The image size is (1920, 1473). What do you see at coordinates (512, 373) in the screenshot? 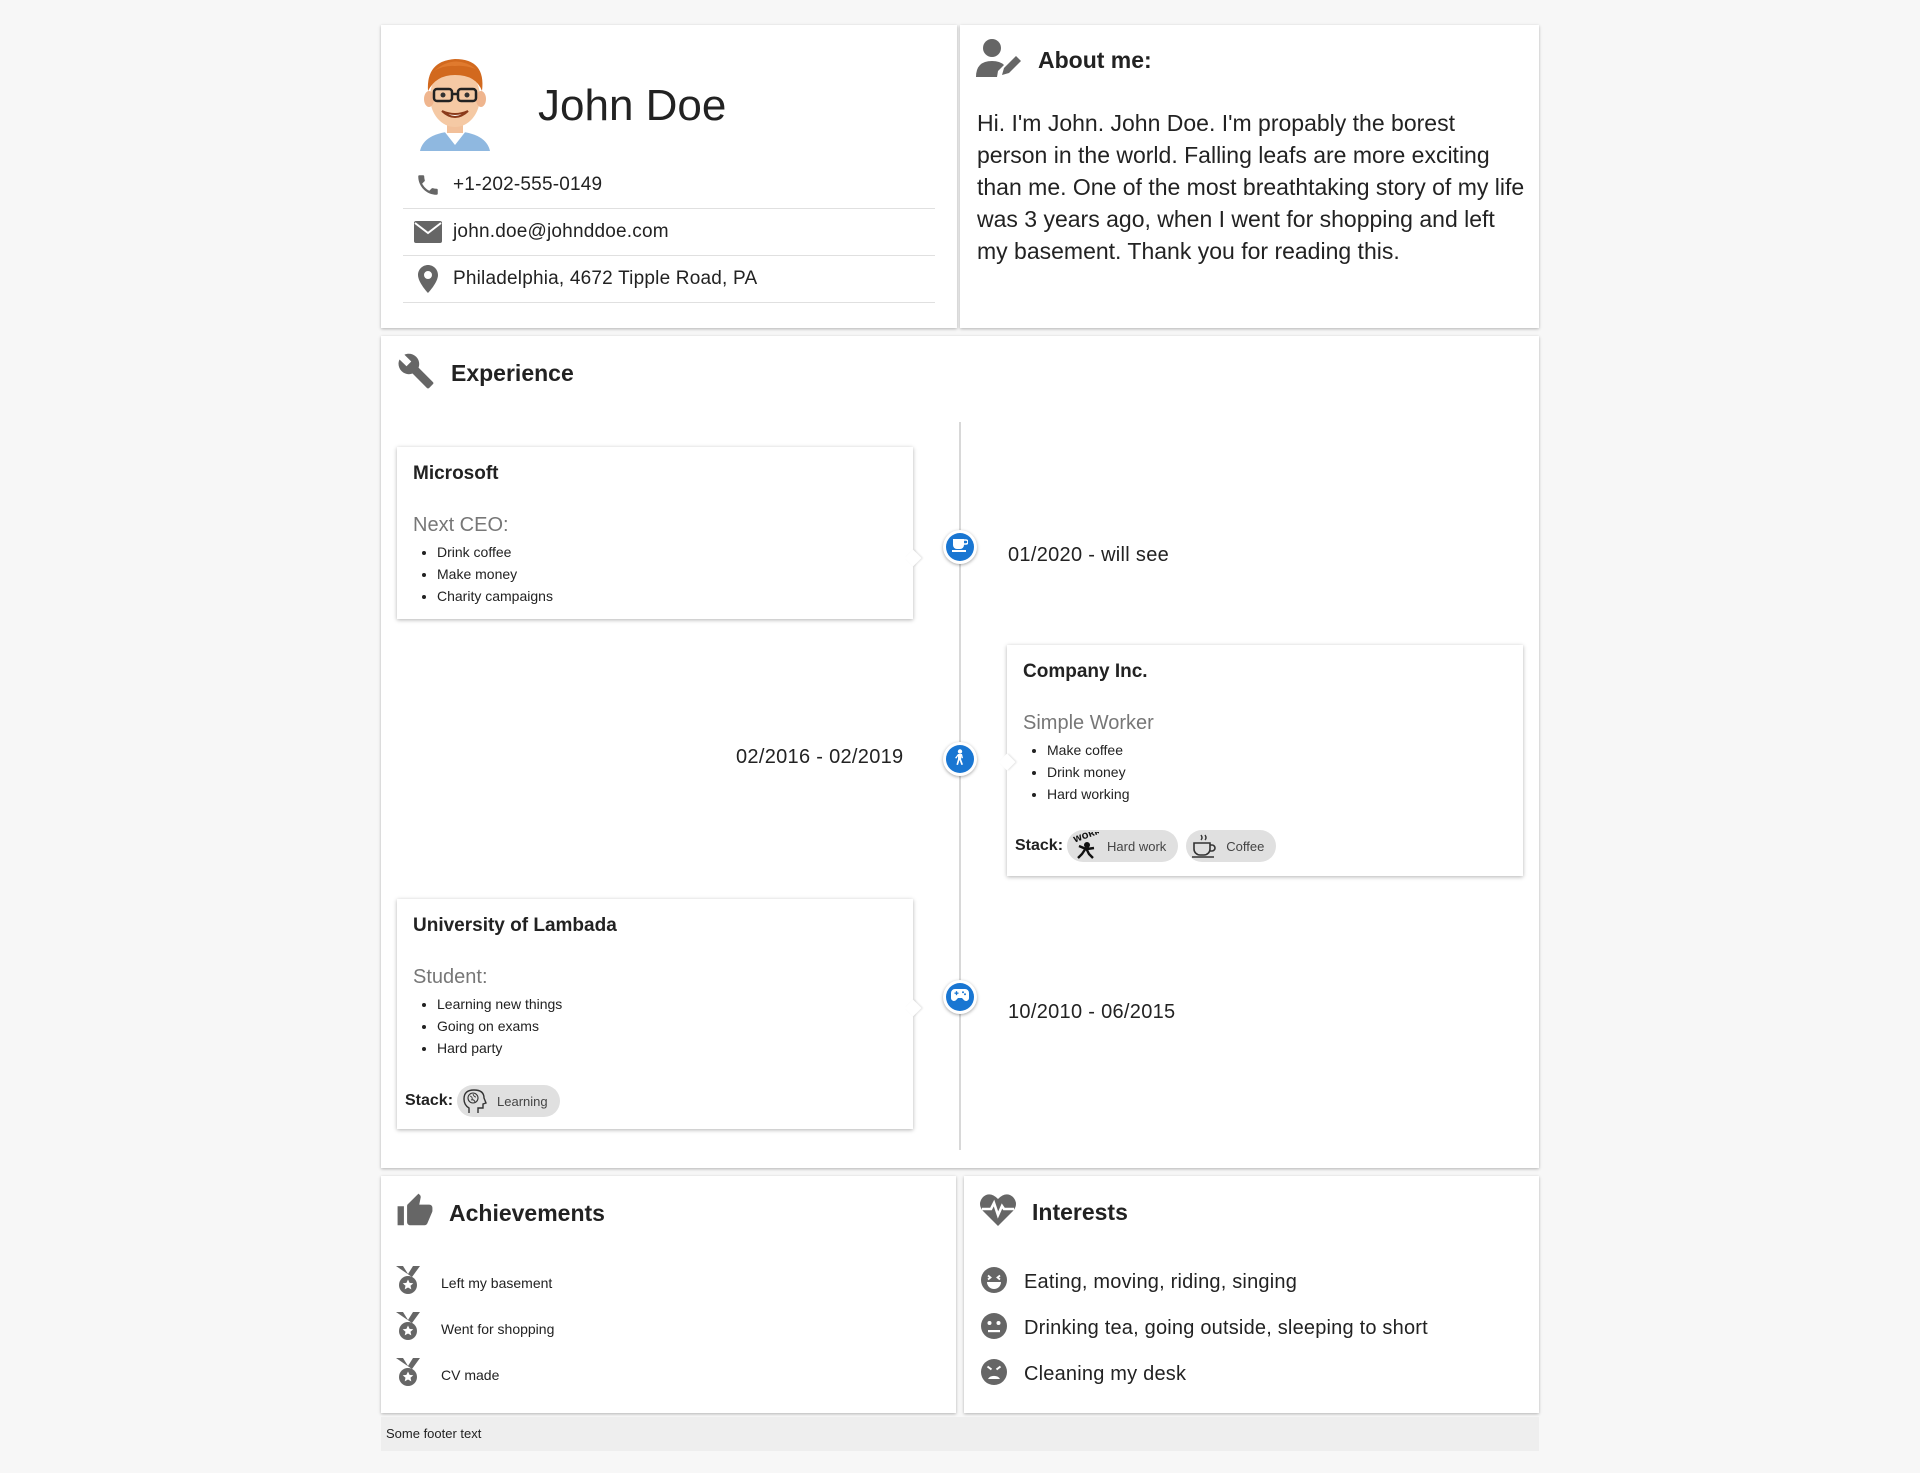
I see `experience-title: Experience` at bounding box center [512, 373].